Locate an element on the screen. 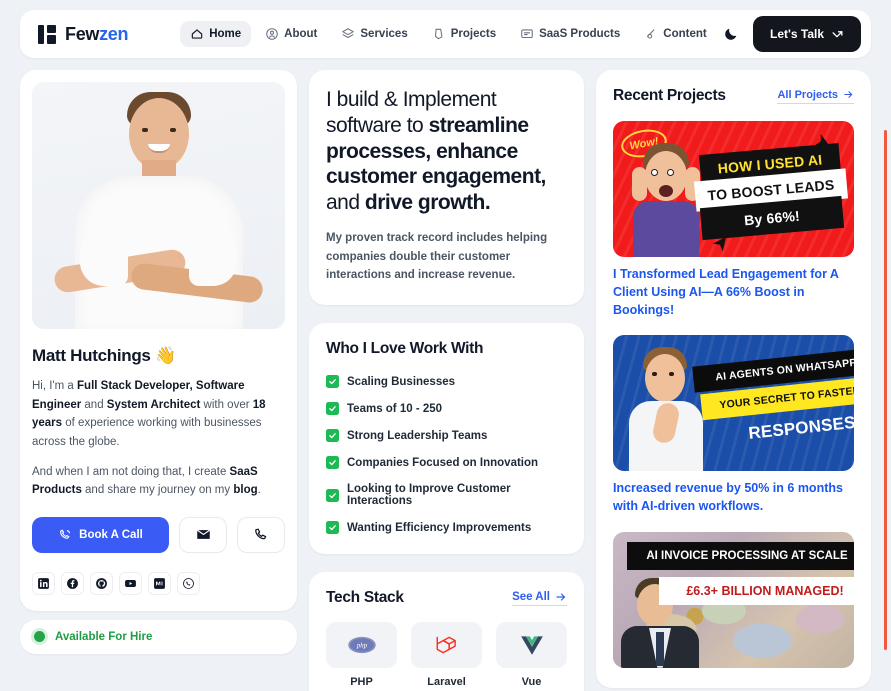 The image size is (891, 691). recent-projects-header: Recent Projects All Projects is located at coordinates (733, 96).